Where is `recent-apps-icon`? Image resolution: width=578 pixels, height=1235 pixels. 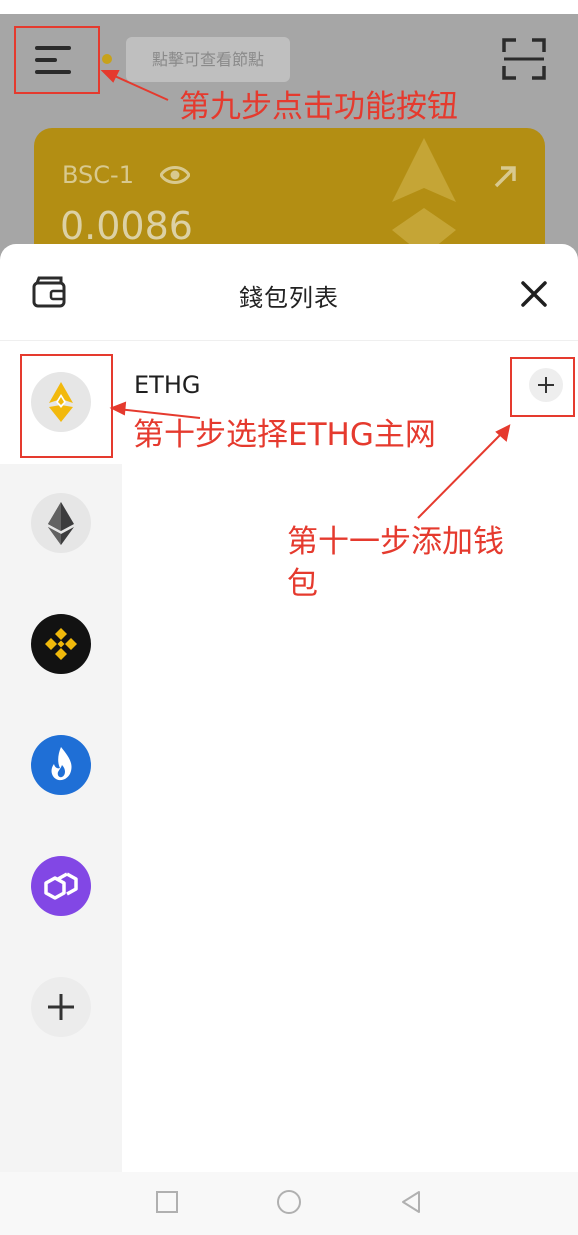 recent-apps-icon is located at coordinates (167, 1202).